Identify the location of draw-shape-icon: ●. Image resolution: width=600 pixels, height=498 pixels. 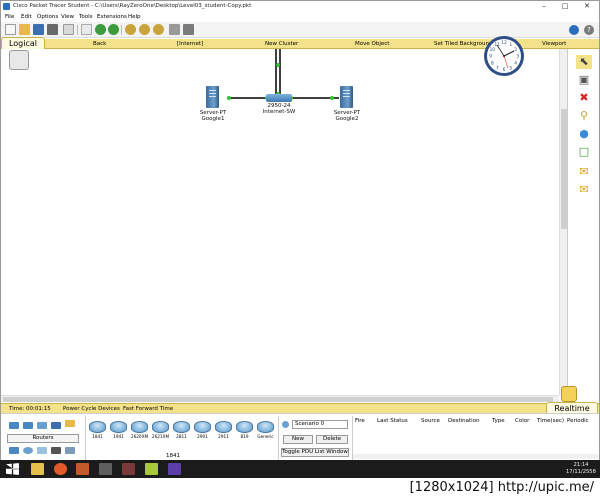
(584, 134).